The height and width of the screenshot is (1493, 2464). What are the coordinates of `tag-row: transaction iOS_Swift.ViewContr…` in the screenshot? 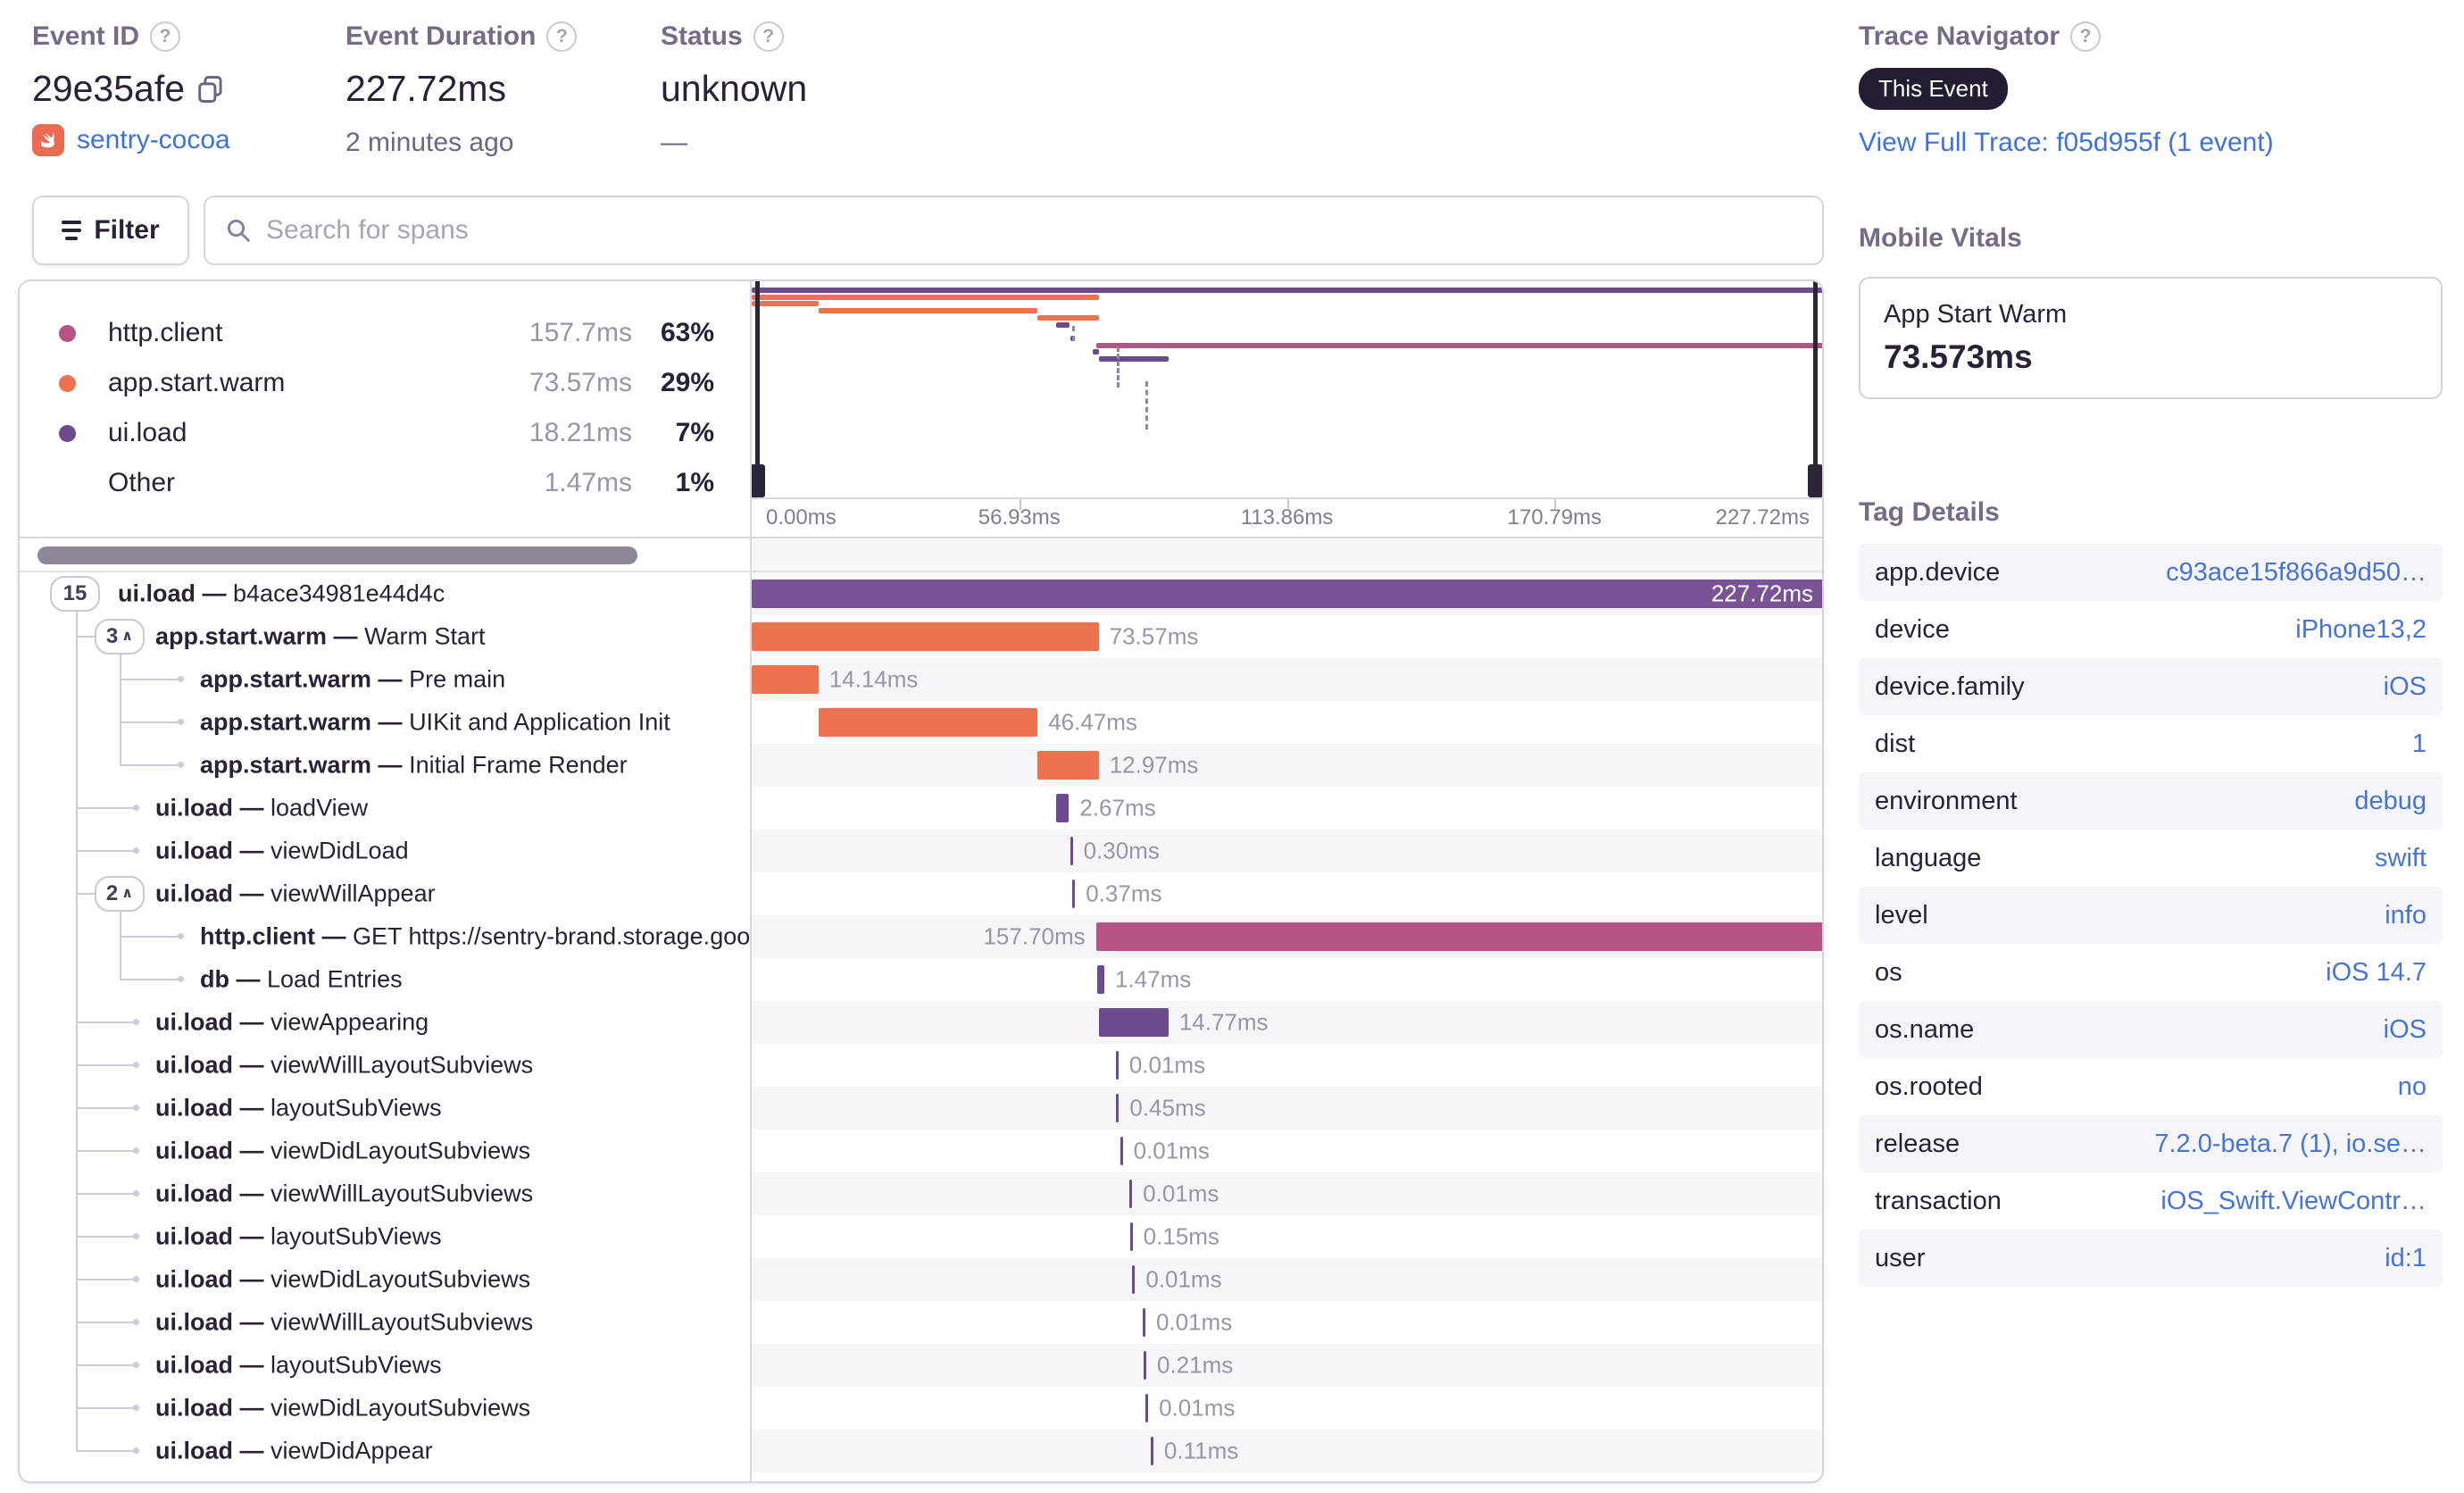 It's located at (2151, 1201).